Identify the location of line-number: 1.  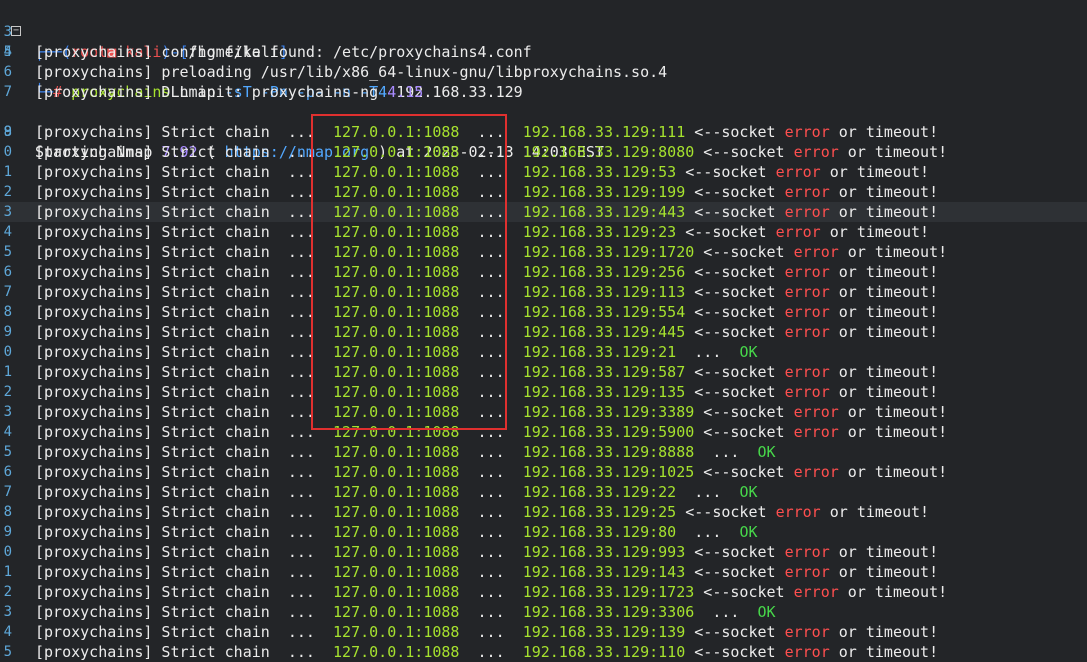
(7, 572).